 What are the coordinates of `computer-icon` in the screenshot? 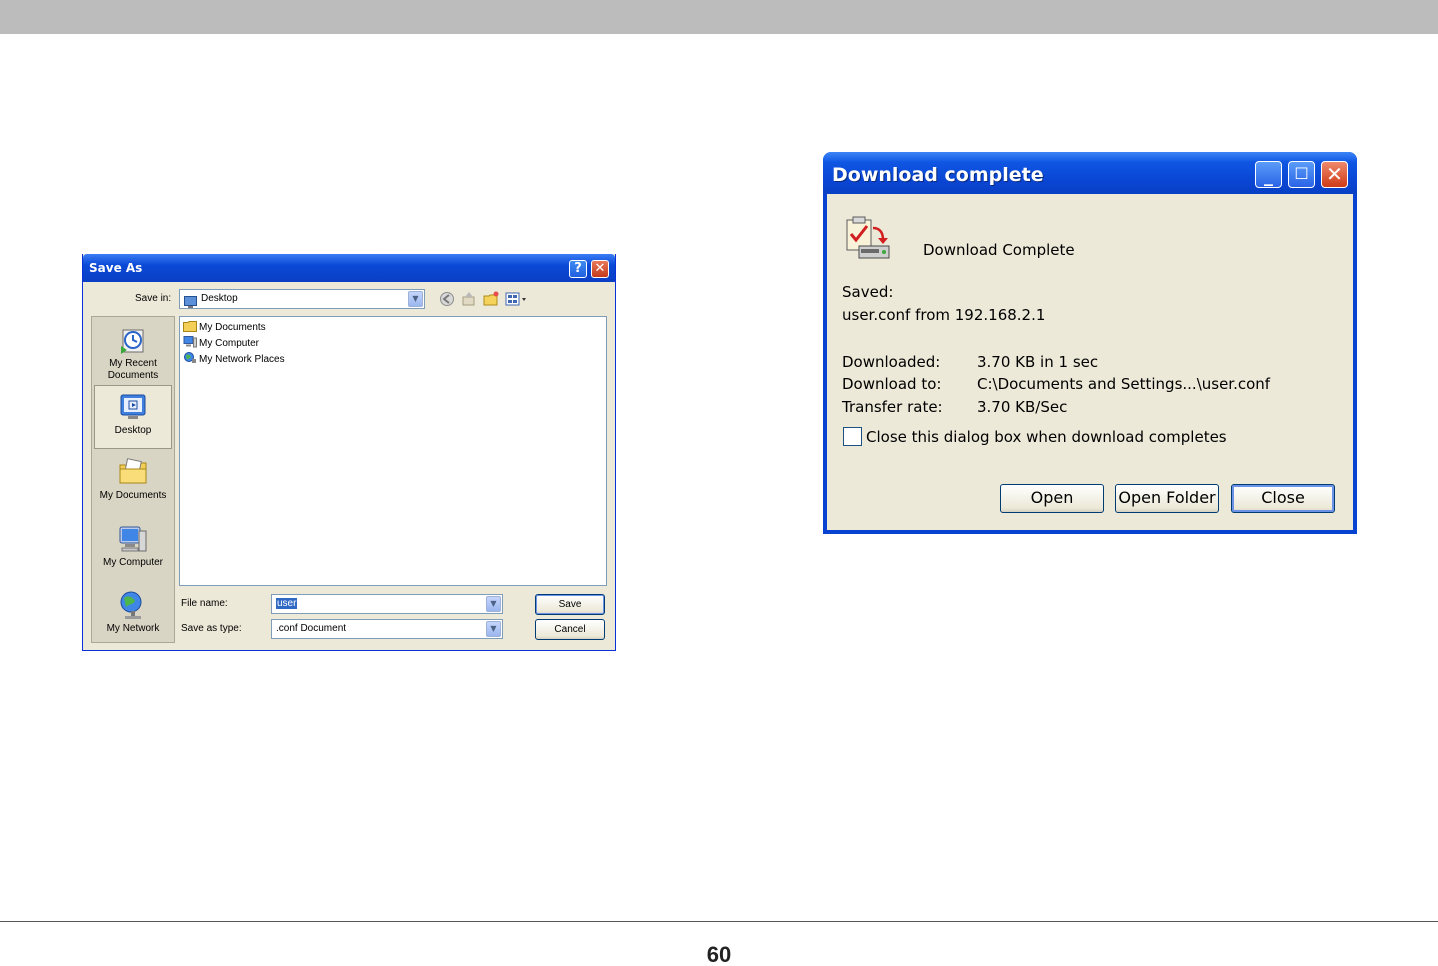 It's located at (190, 342).